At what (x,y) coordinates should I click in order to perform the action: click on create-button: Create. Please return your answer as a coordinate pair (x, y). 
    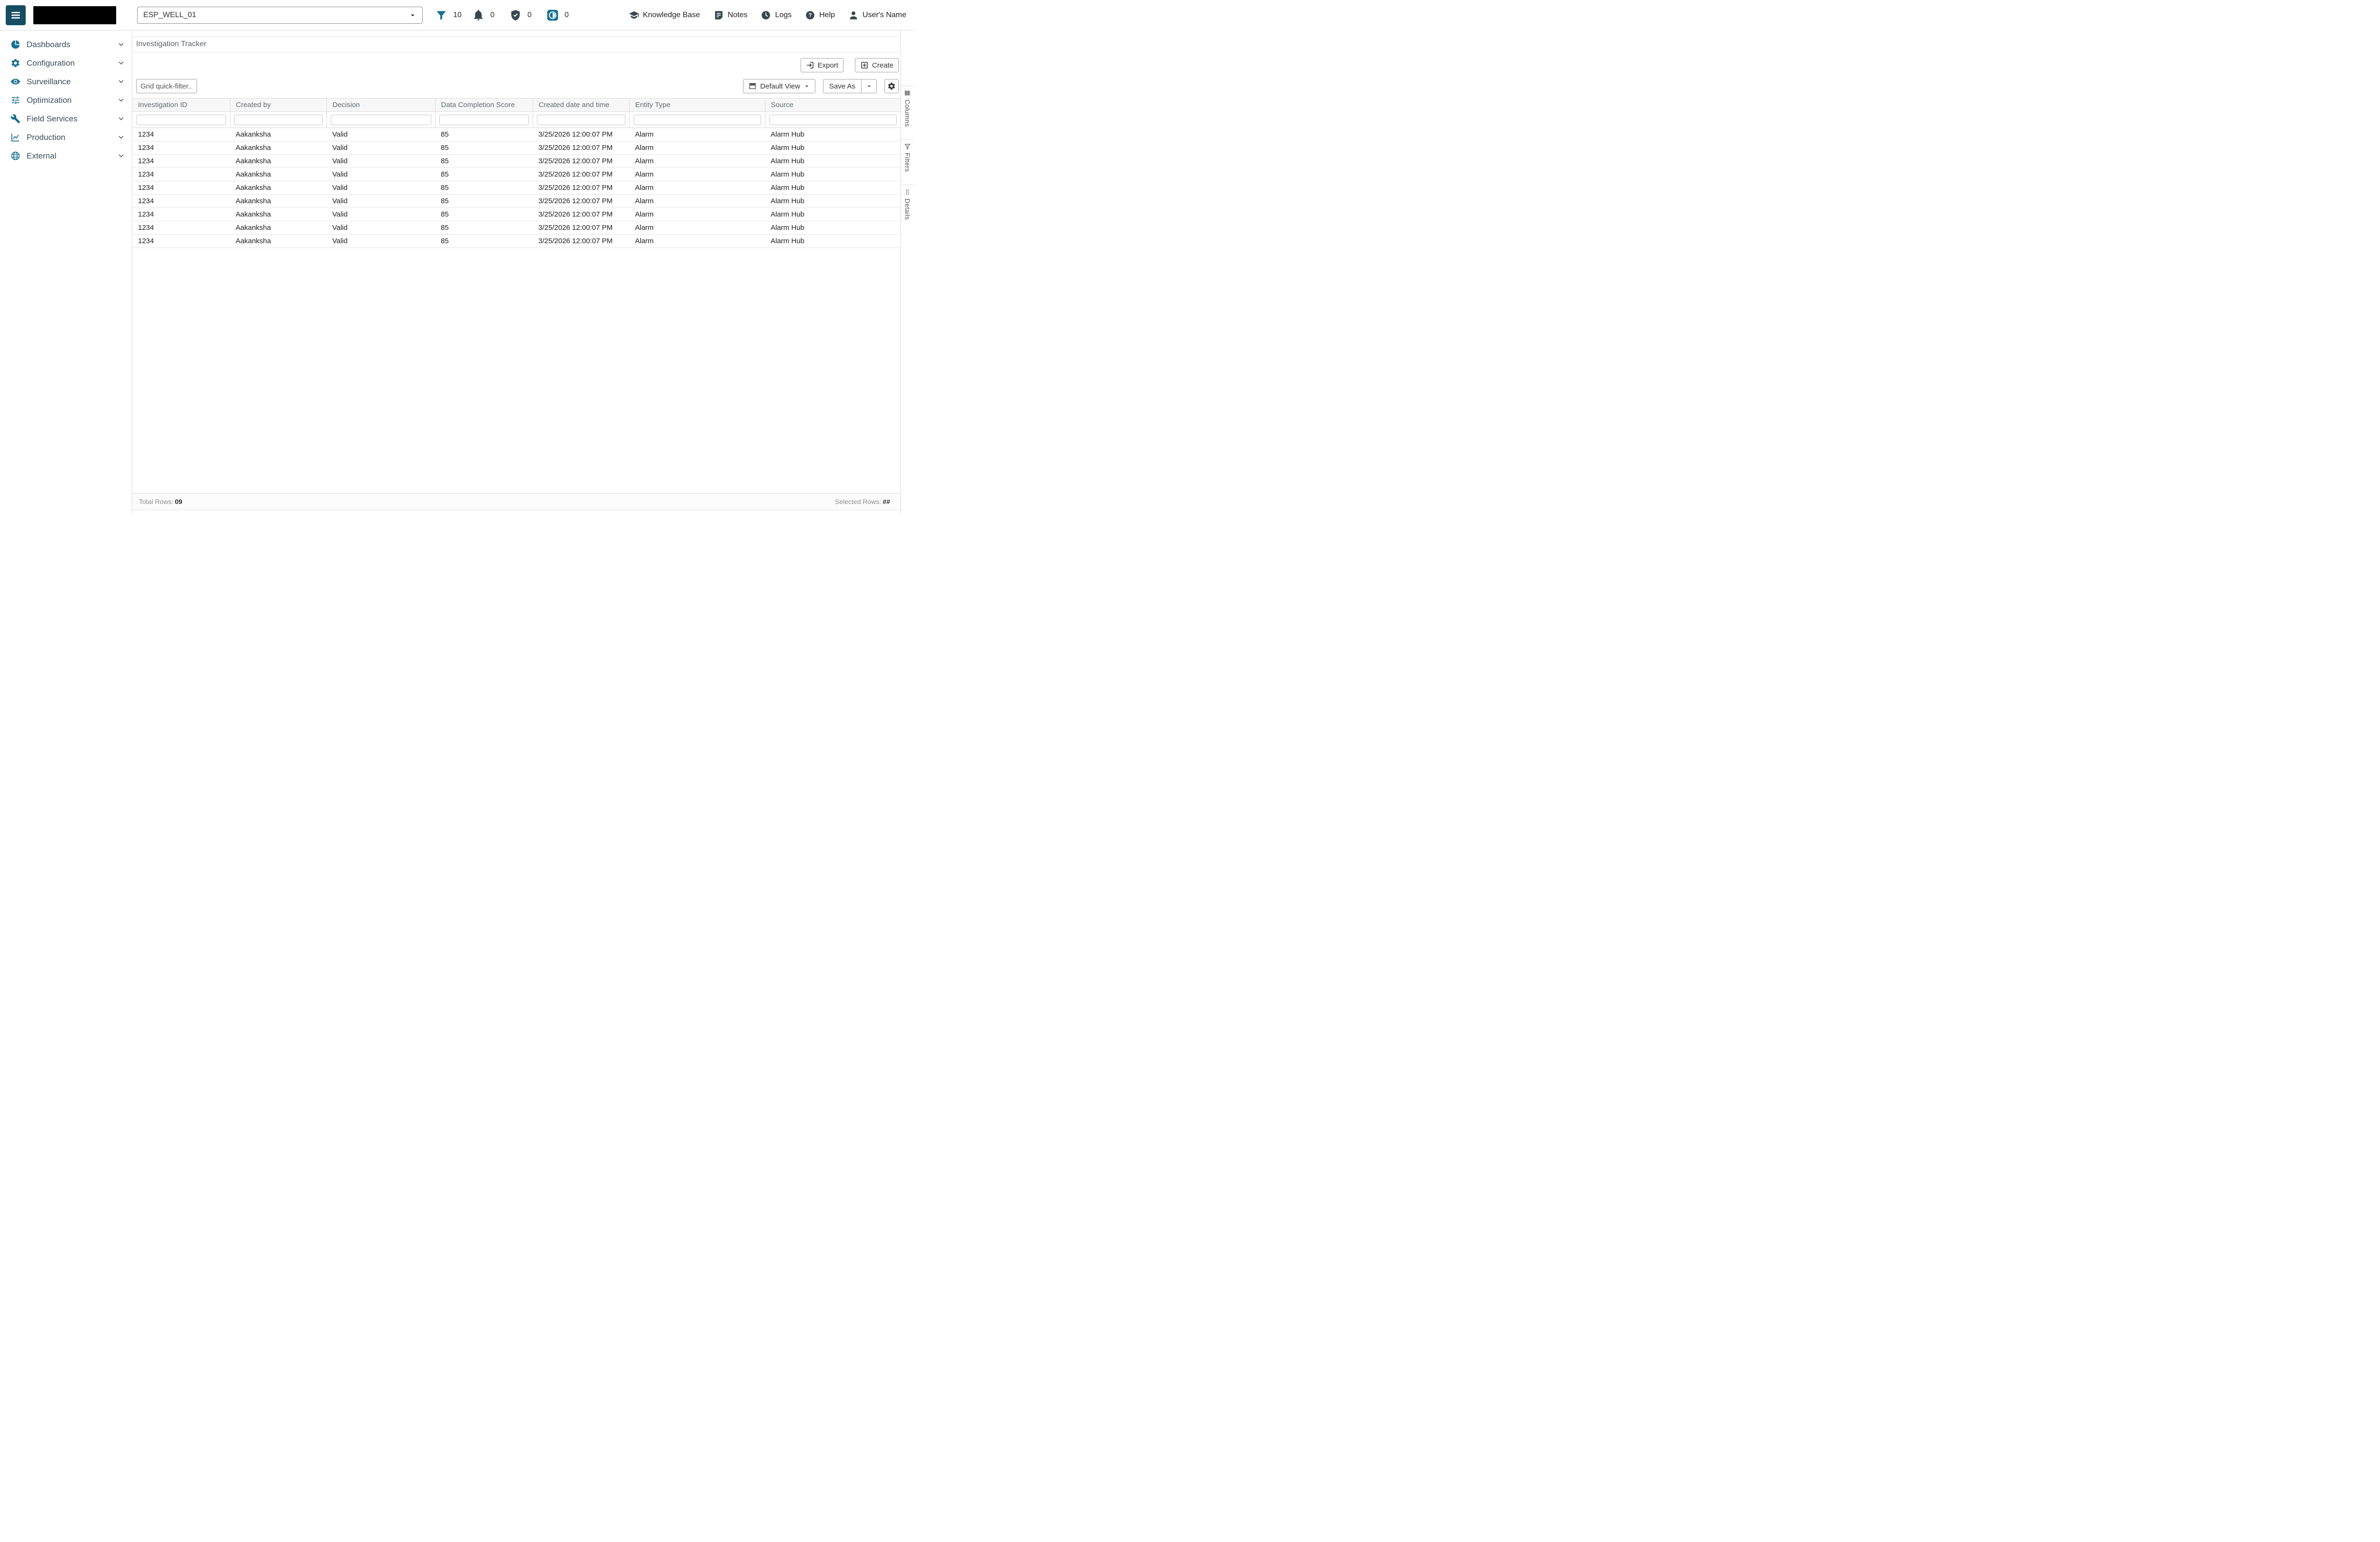
    Looking at the image, I should click on (876, 65).